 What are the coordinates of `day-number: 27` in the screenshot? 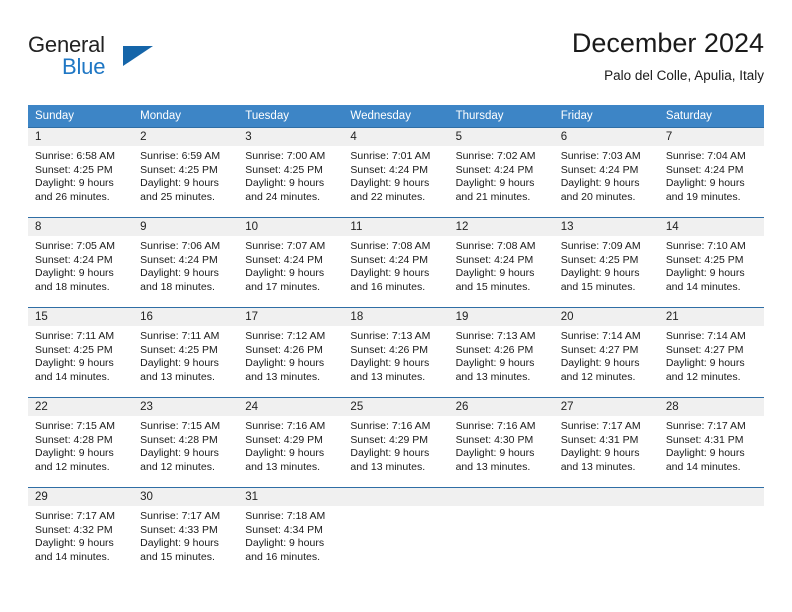 It's located at (606, 407).